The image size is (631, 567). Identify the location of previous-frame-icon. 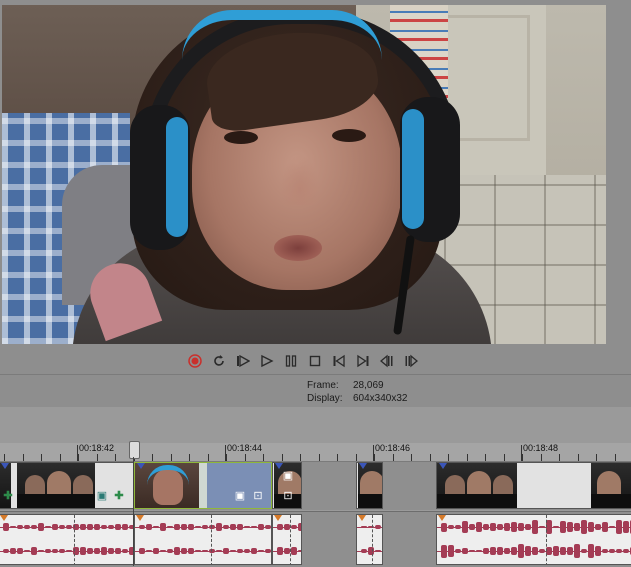
(386, 361).